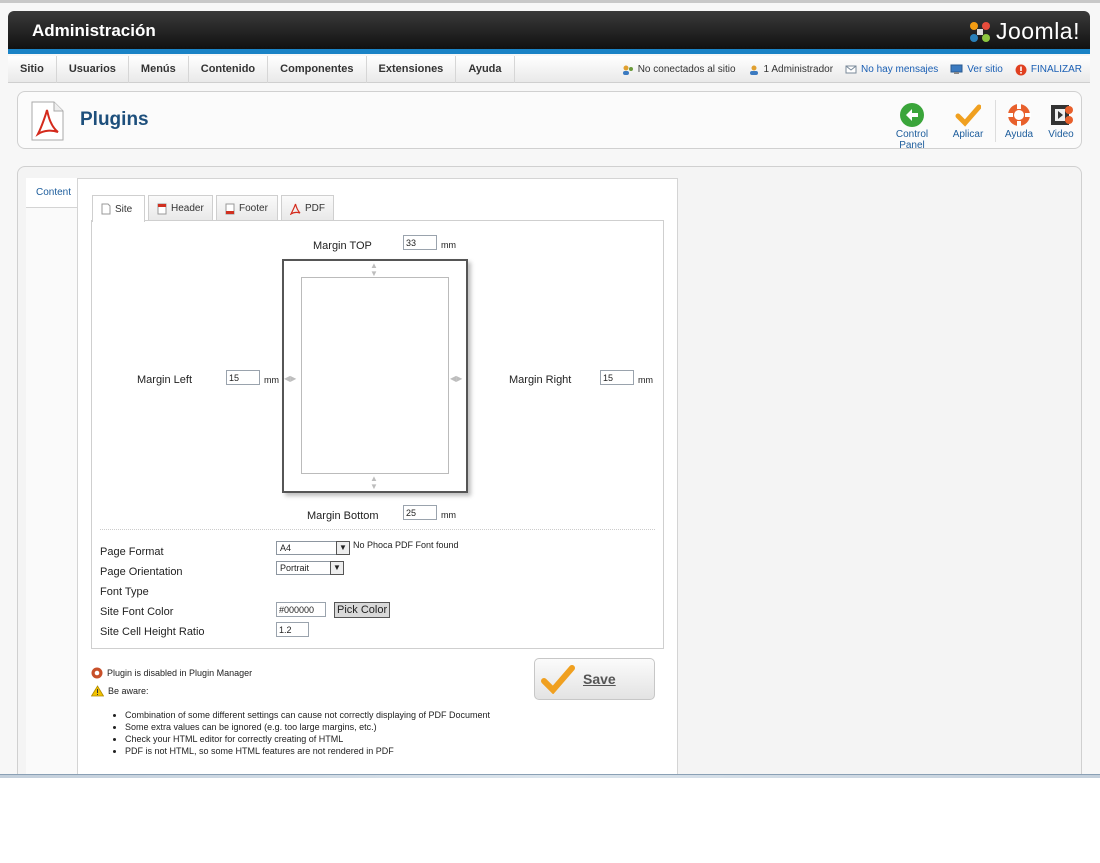 This screenshot has width=1100, height=863. What do you see at coordinates (290, 378) in the screenshot?
I see `arrow-left-icon: ◀▶` at bounding box center [290, 378].